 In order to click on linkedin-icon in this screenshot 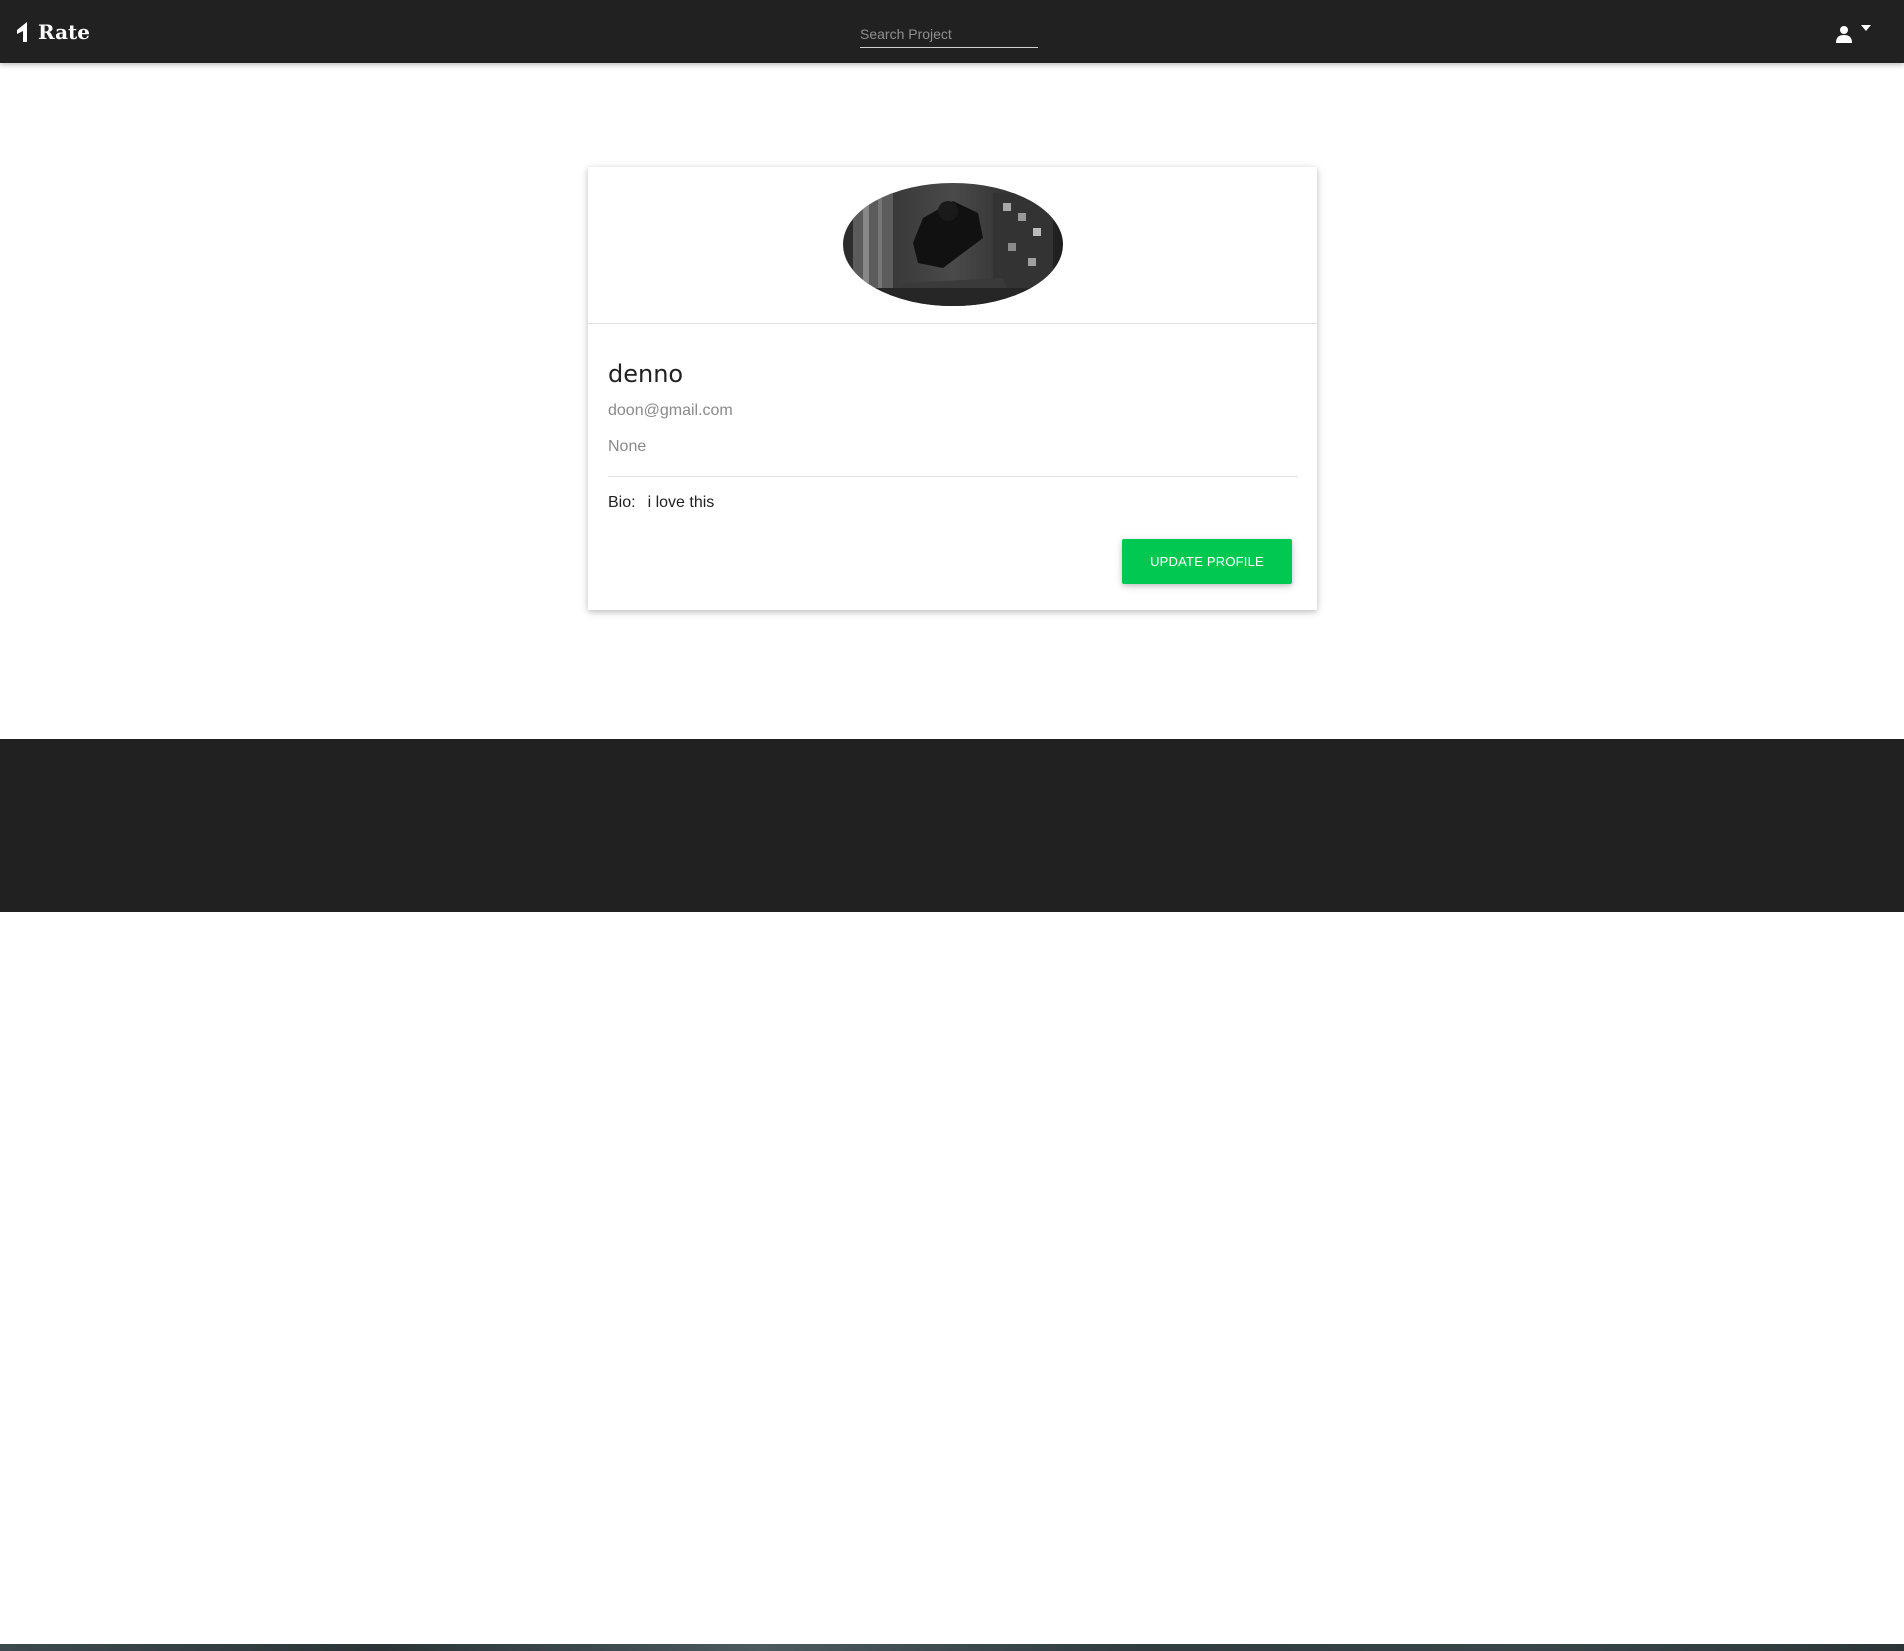, I will do `click(992, 1560)`.